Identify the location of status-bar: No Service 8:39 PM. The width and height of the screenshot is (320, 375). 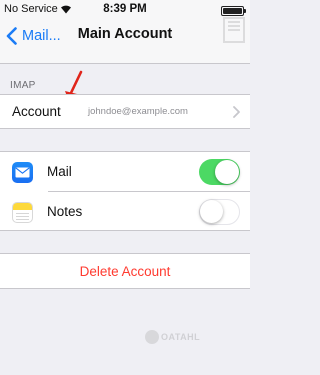
(125, 10).